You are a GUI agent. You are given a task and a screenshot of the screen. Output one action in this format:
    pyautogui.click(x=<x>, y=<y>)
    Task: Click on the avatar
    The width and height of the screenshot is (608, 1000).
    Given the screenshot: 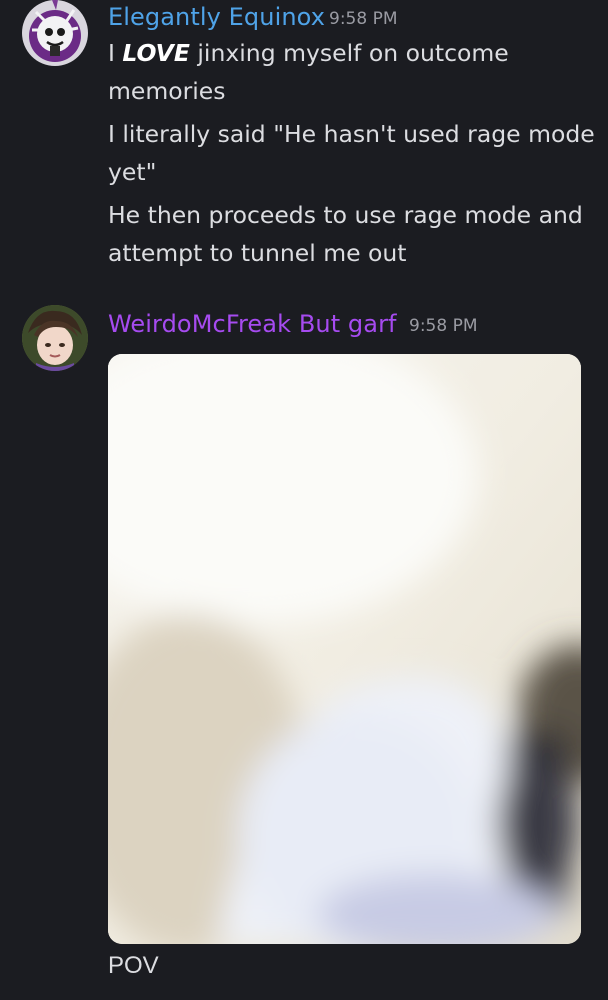 What is the action you would take?
    pyautogui.click(x=55, y=338)
    